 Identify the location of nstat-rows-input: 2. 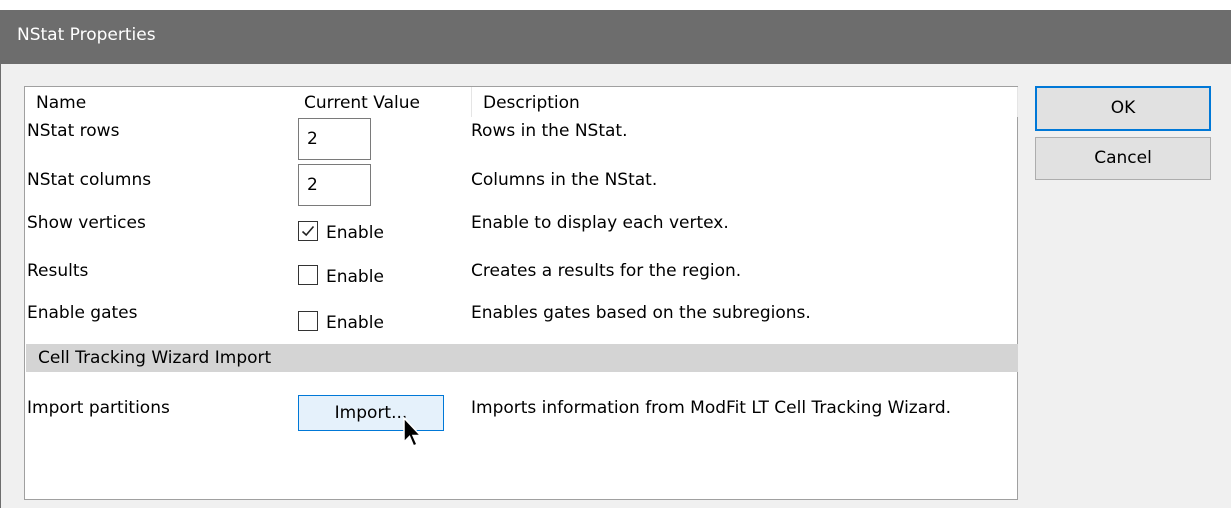
(334, 139).